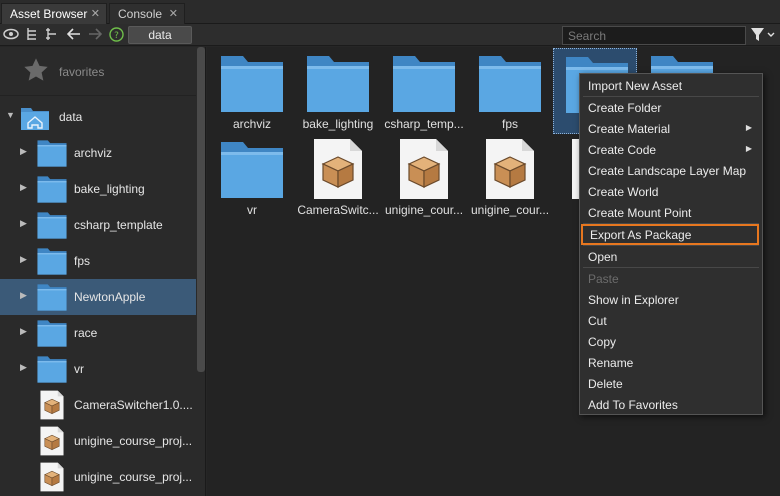  Describe the element at coordinates (671, 256) in the screenshot. I see `menu-item-open: Open` at that location.